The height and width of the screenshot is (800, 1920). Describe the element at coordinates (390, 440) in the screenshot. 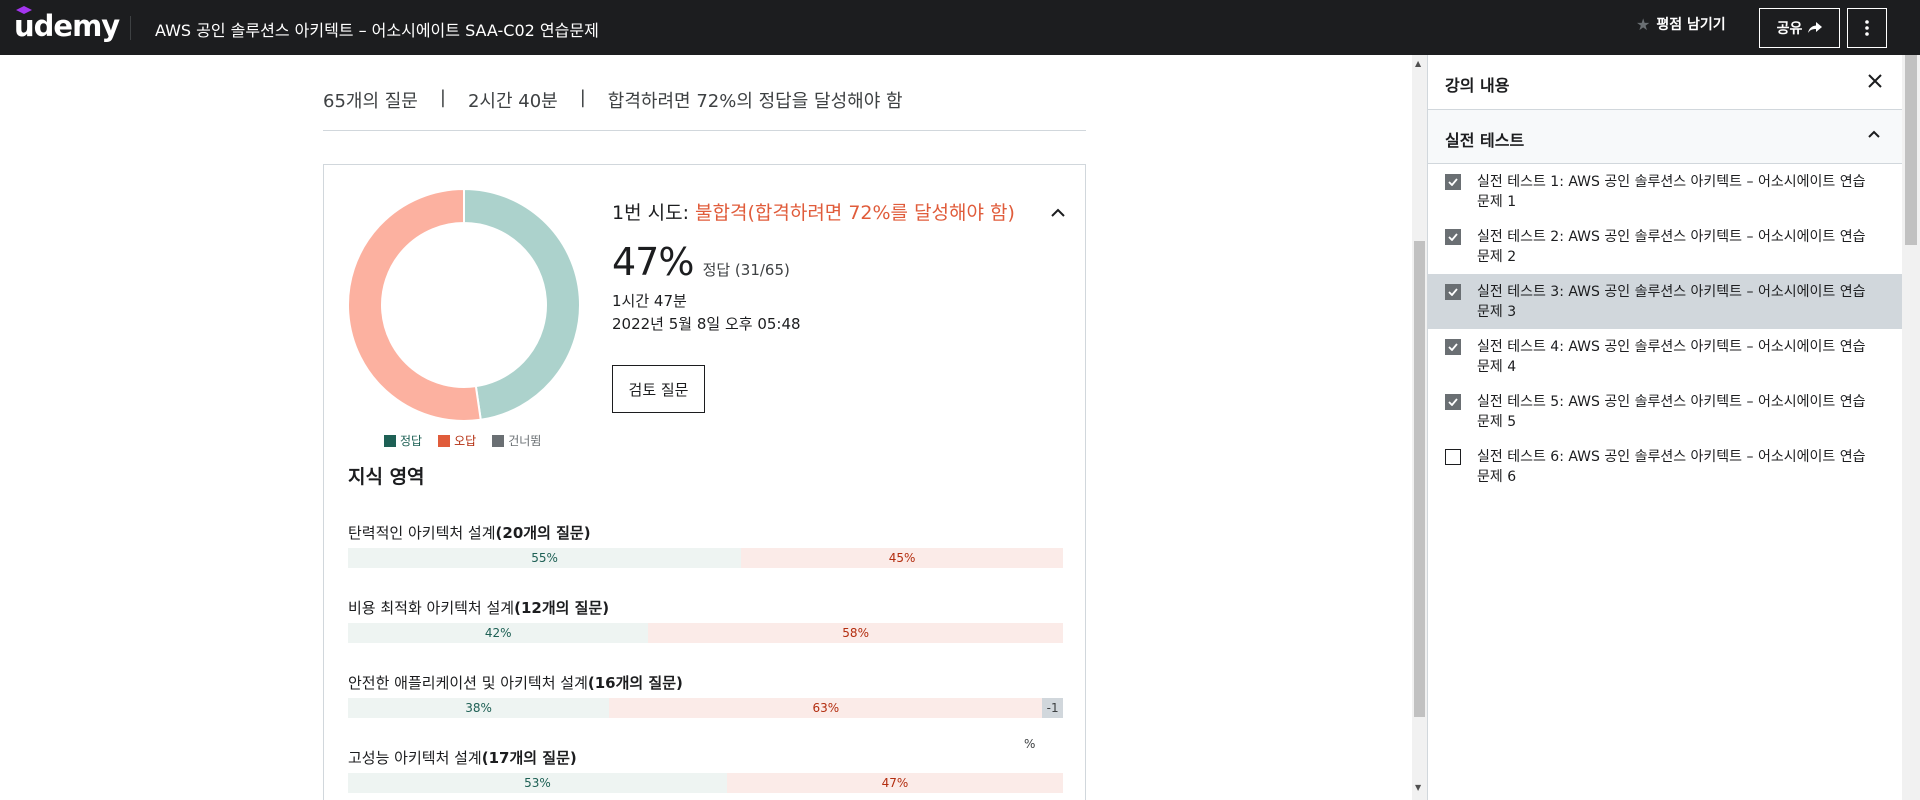

I see `legend-swatch-correct` at that location.